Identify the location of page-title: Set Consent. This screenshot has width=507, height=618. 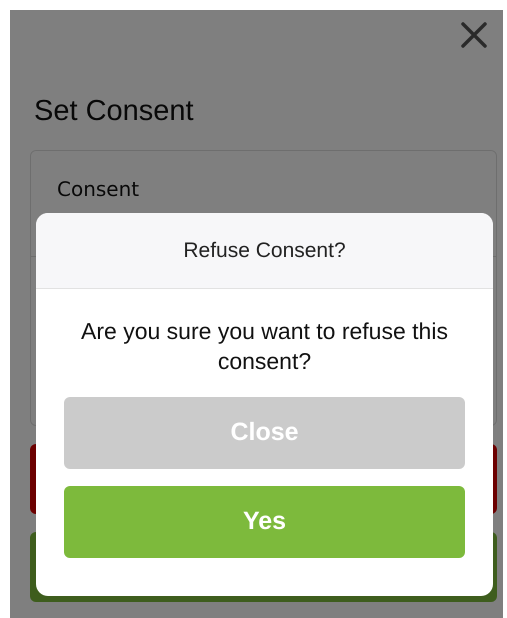
(114, 111).